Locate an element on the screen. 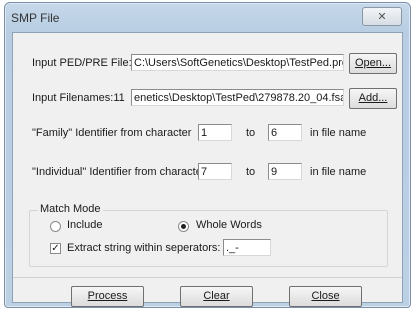 The width and height of the screenshot is (419, 314). input-filenames-label: Input Filenames:11 is located at coordinates (78, 98).